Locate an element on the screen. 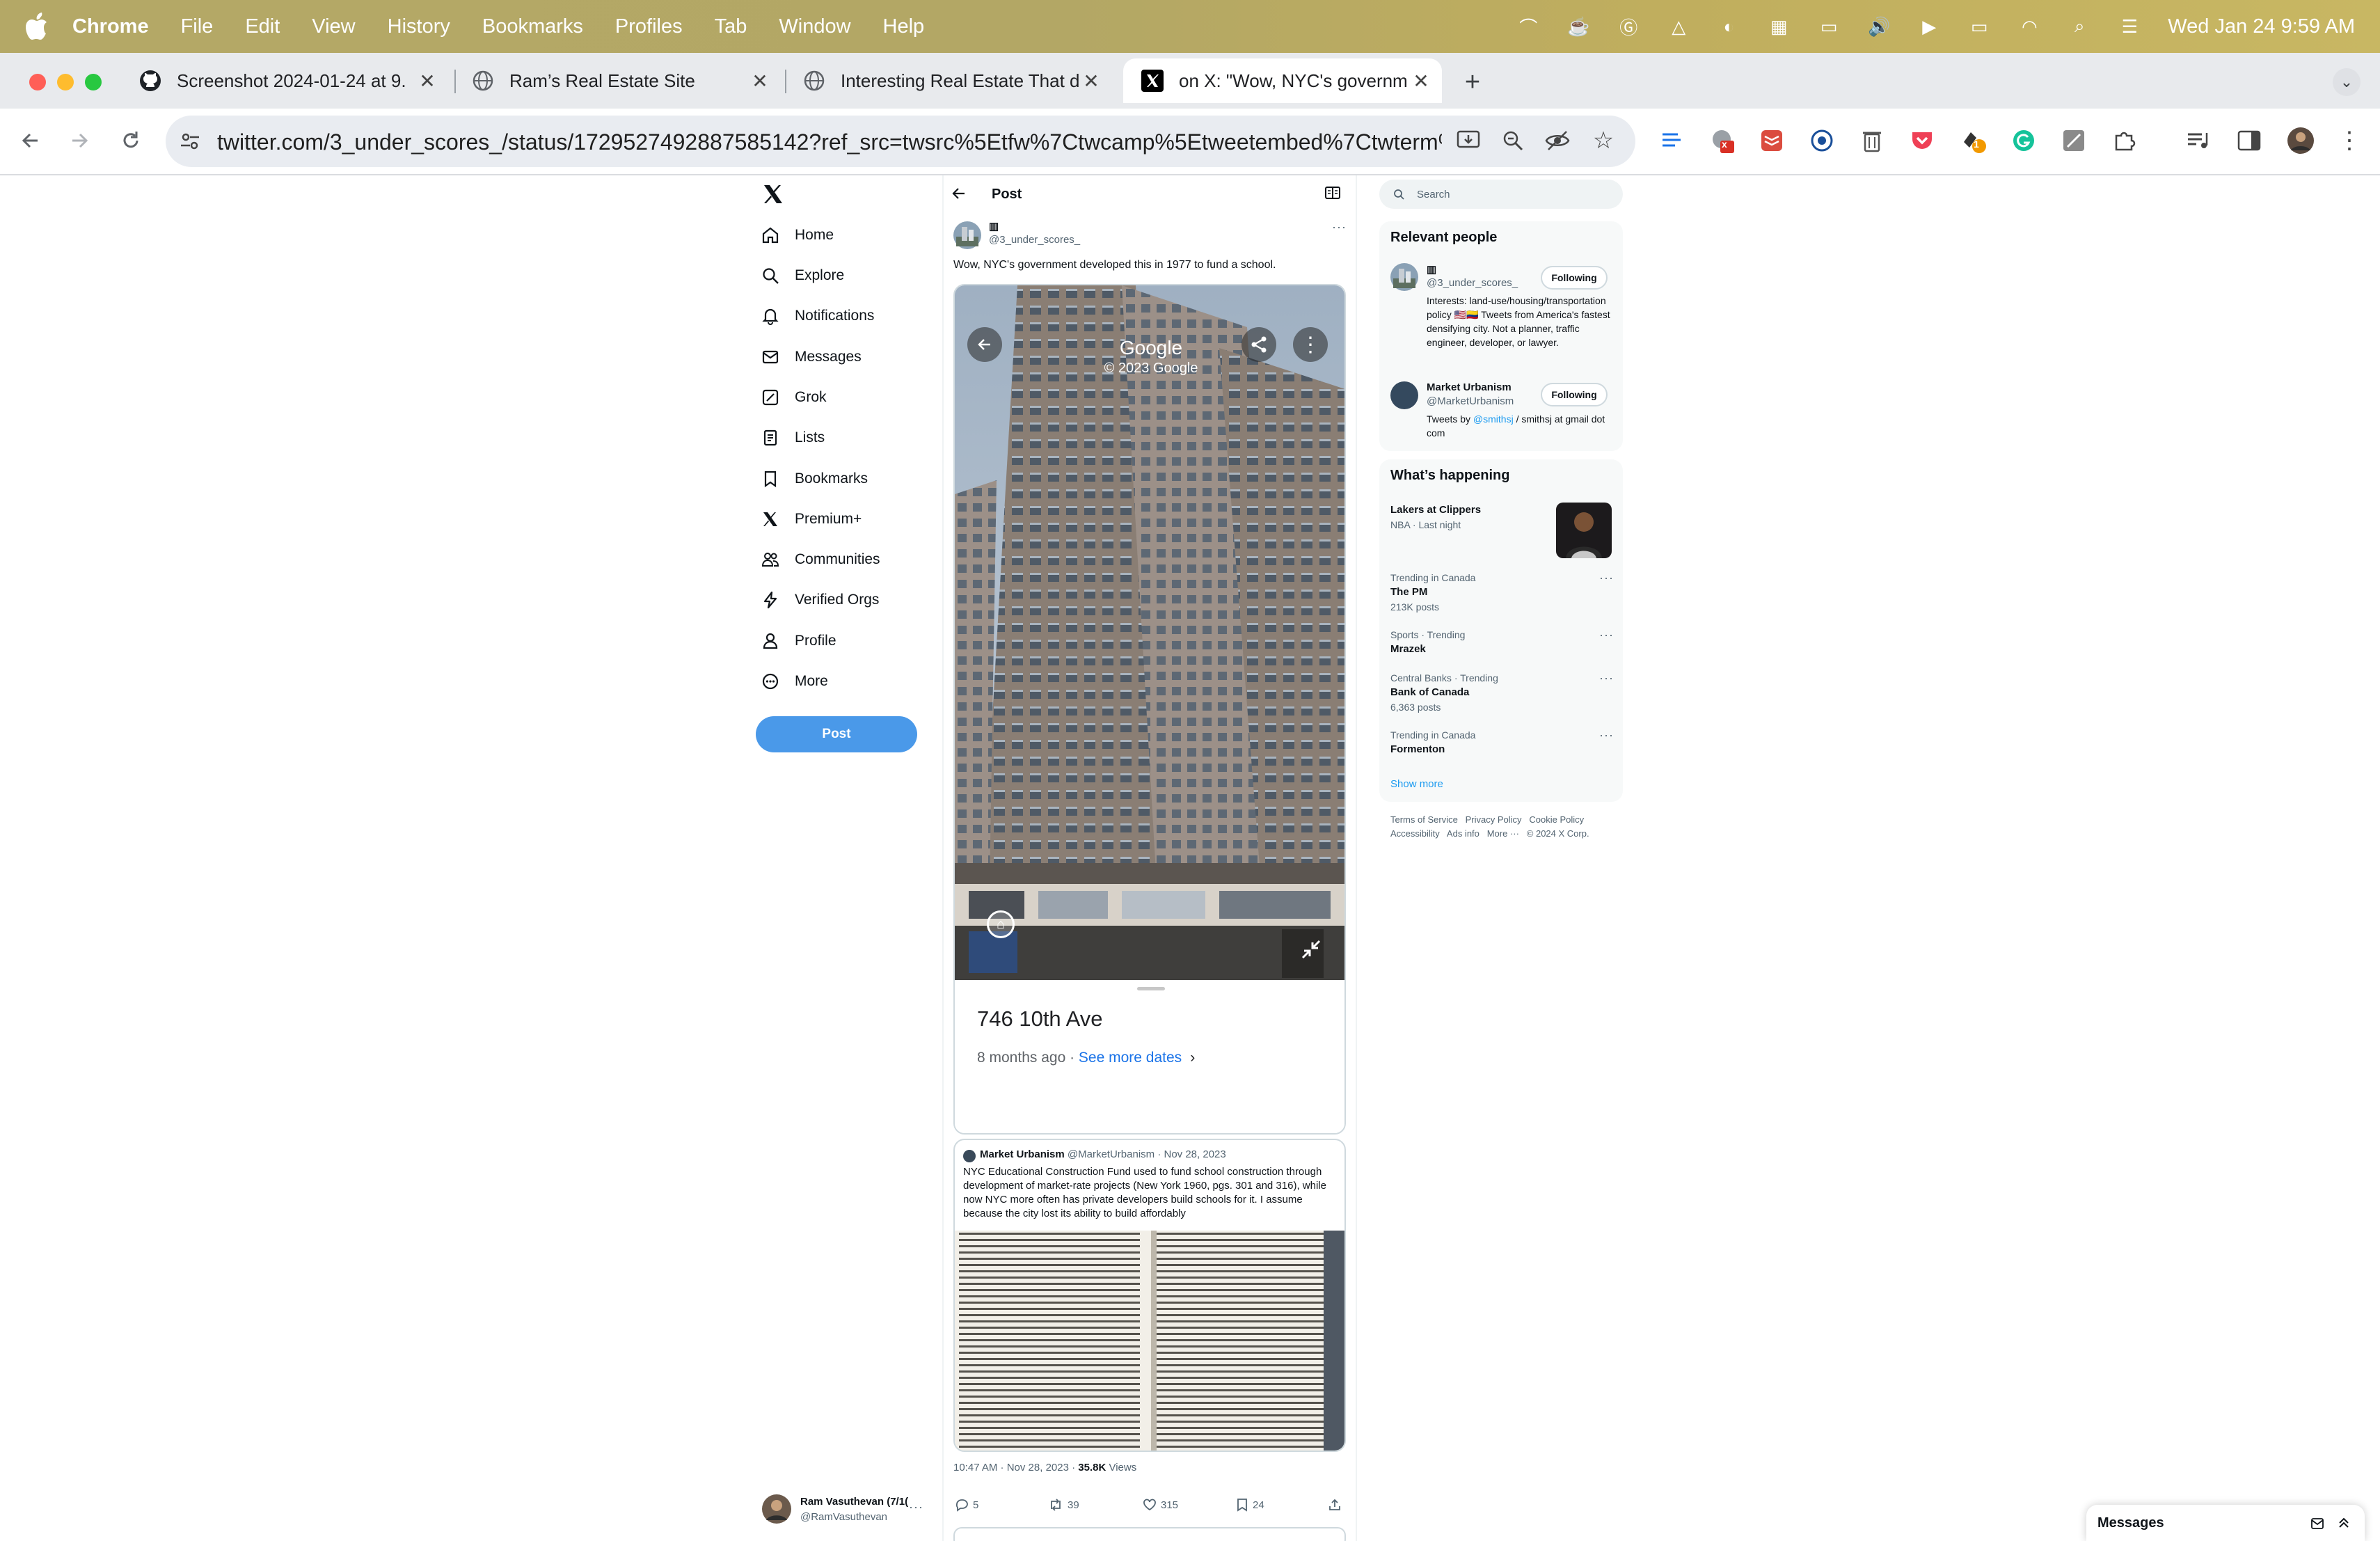 The width and height of the screenshot is (2380, 1541). nav-verified-orgs: Verified Orgs is located at coordinates (820, 600).